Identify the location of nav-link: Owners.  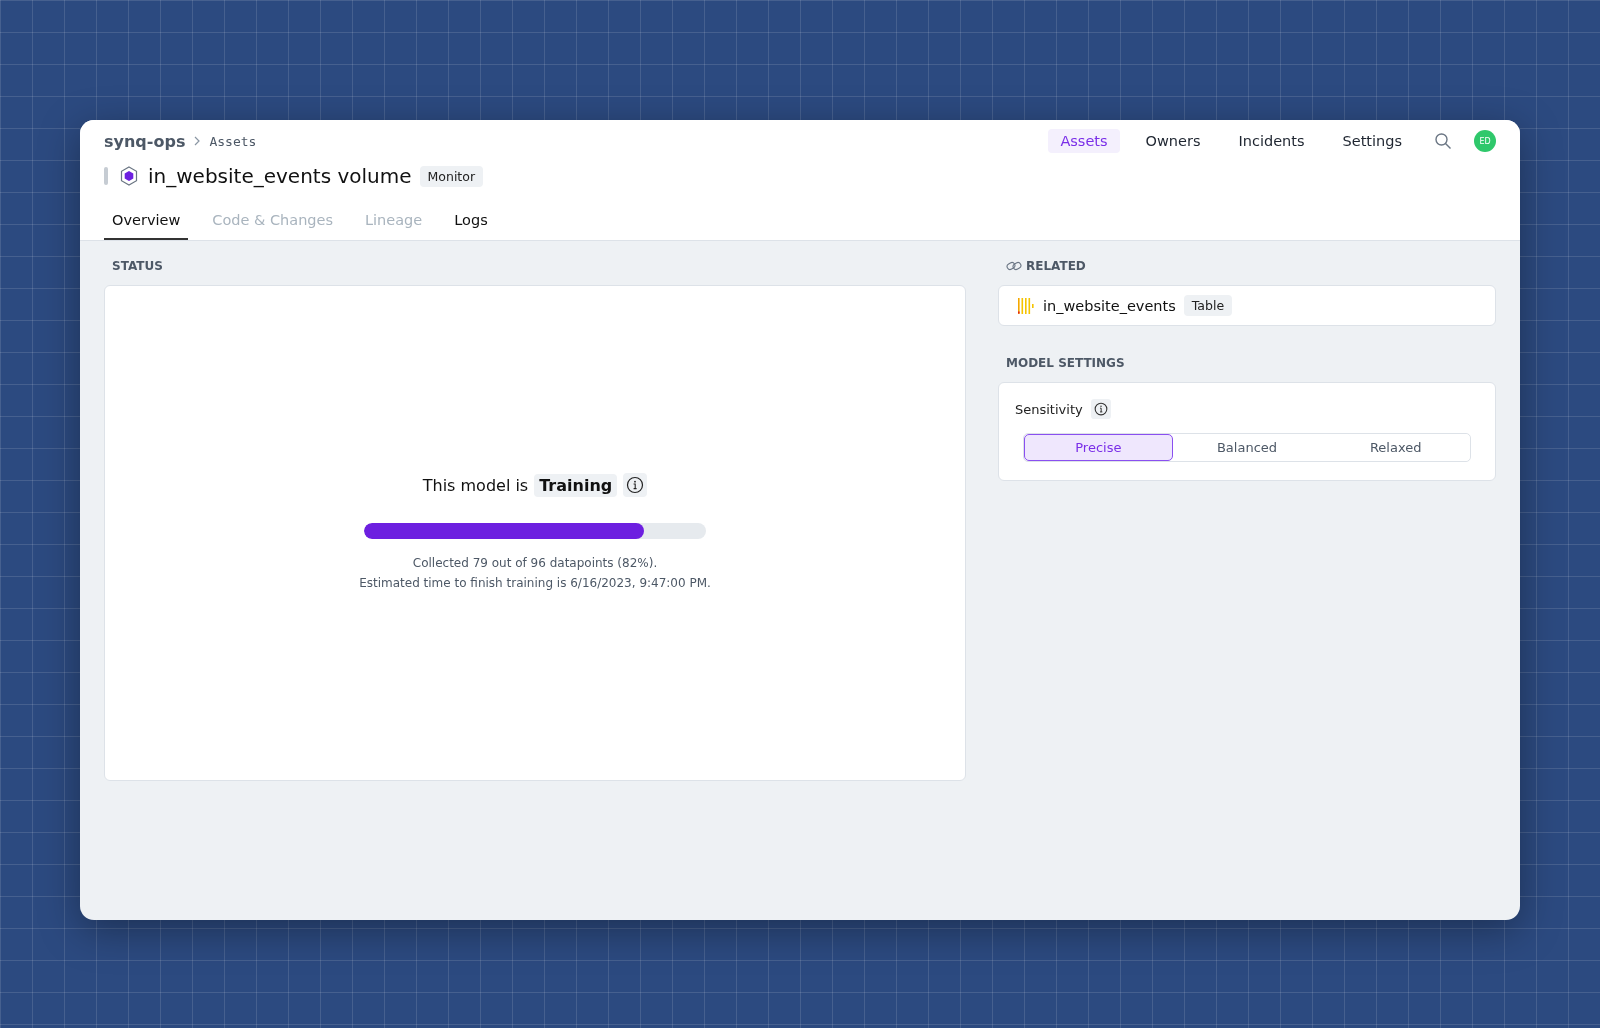
(1173, 141).